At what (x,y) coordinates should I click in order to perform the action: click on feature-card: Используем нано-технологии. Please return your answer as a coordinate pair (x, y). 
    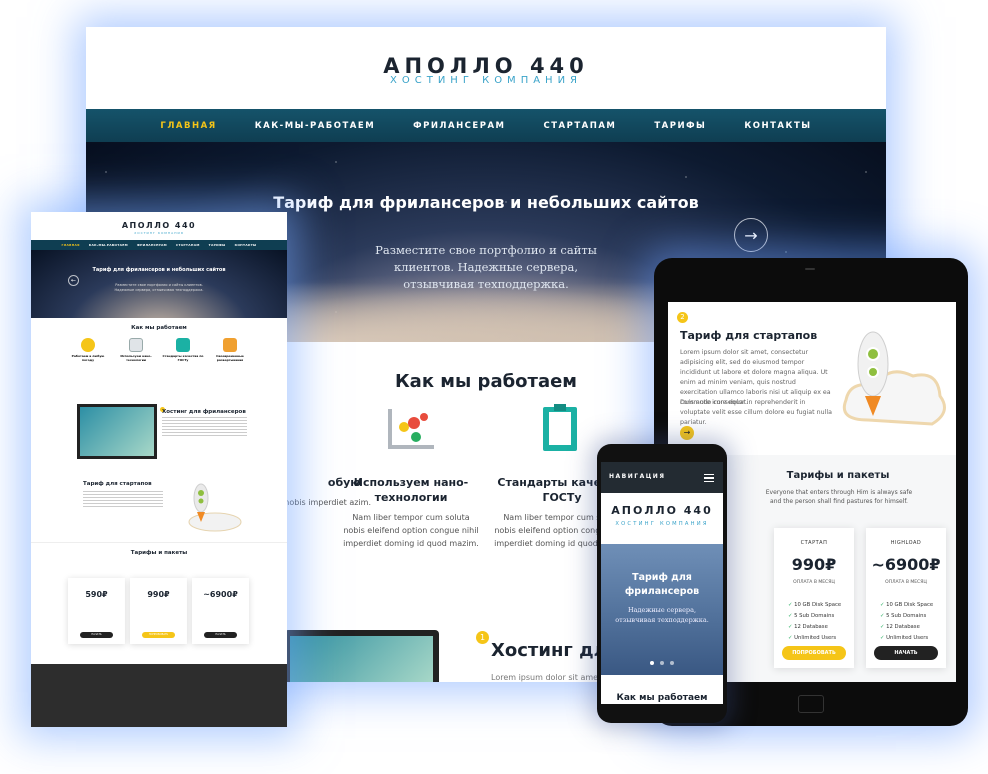
    Looking at the image, I should click on (136, 350).